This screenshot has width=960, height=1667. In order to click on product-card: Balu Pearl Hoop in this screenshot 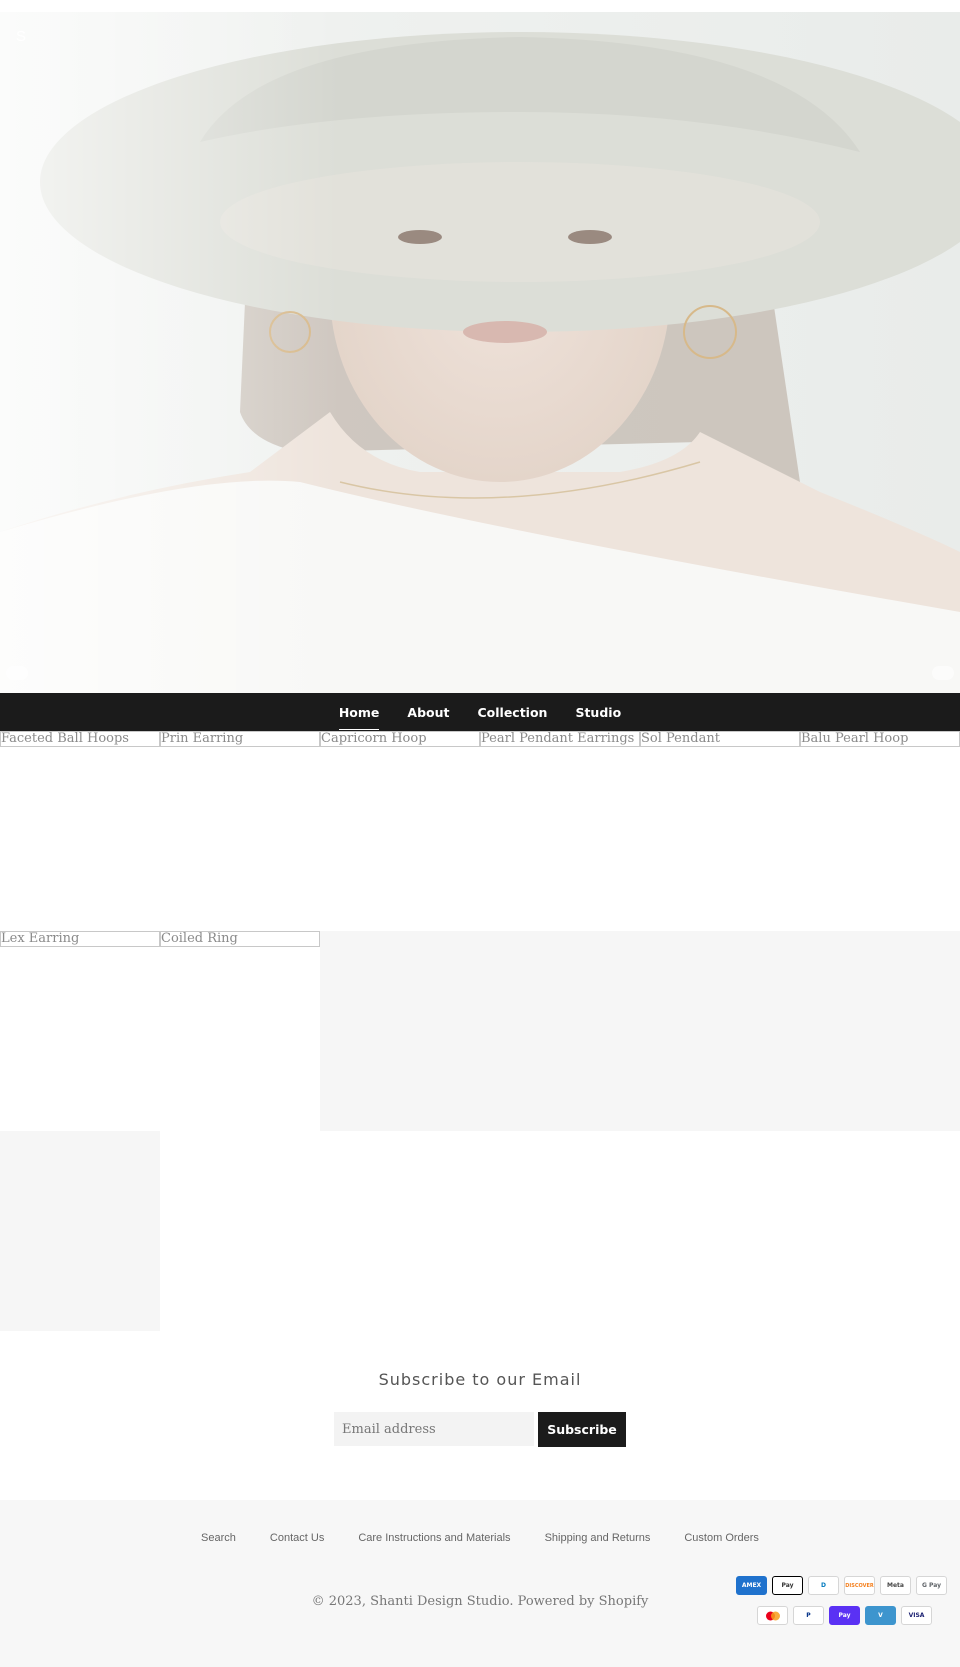, I will do `click(880, 831)`.